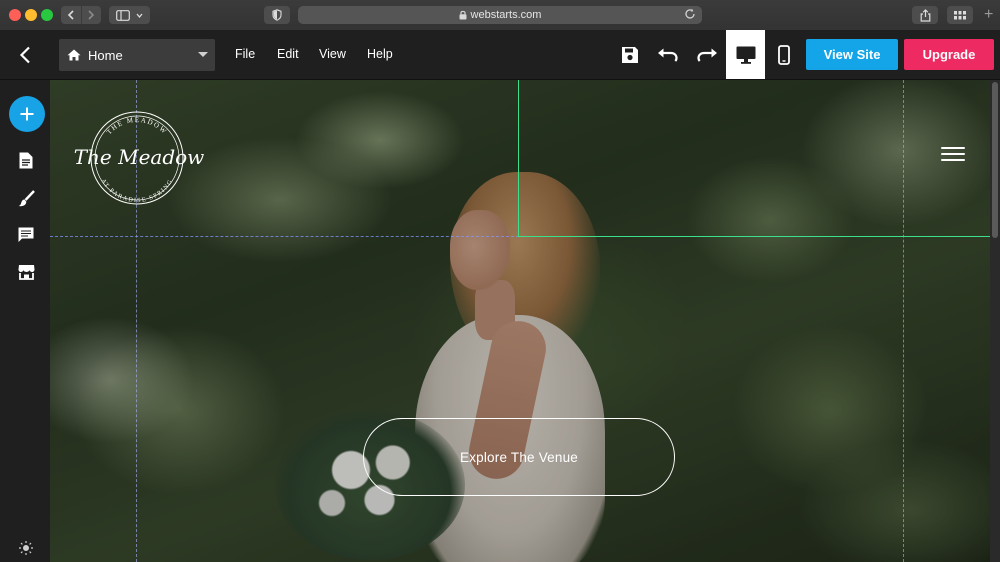 The height and width of the screenshot is (562, 1000). Describe the element at coordinates (26, 198) in the screenshot. I see `paint-brush-icon` at that location.